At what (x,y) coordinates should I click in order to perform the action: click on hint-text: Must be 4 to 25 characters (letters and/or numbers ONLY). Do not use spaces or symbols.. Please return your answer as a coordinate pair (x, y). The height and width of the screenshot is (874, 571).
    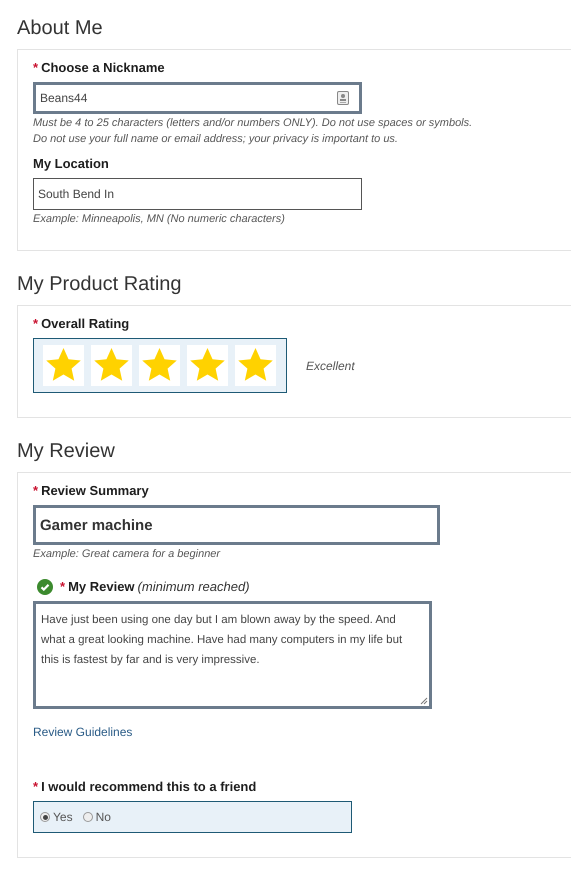
    Looking at the image, I should click on (253, 123).